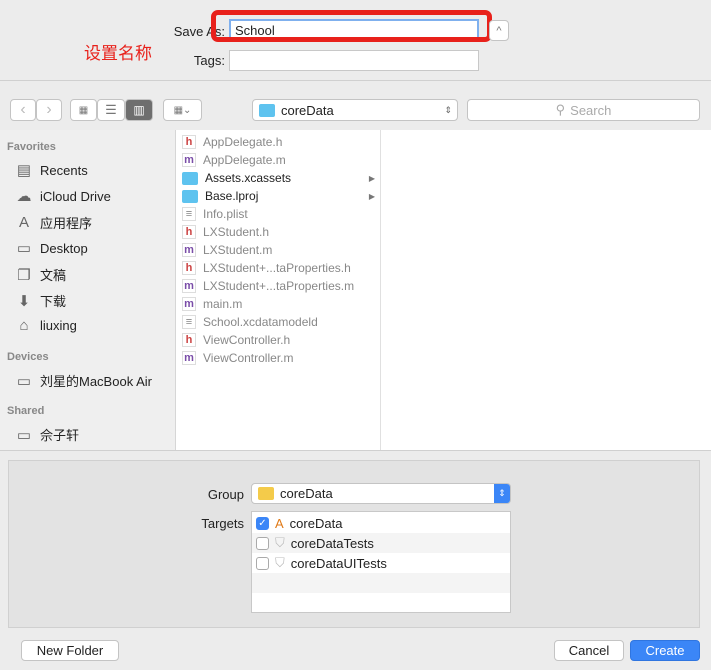 The image size is (711, 670). I want to click on cancel-button: Cancel, so click(589, 650).